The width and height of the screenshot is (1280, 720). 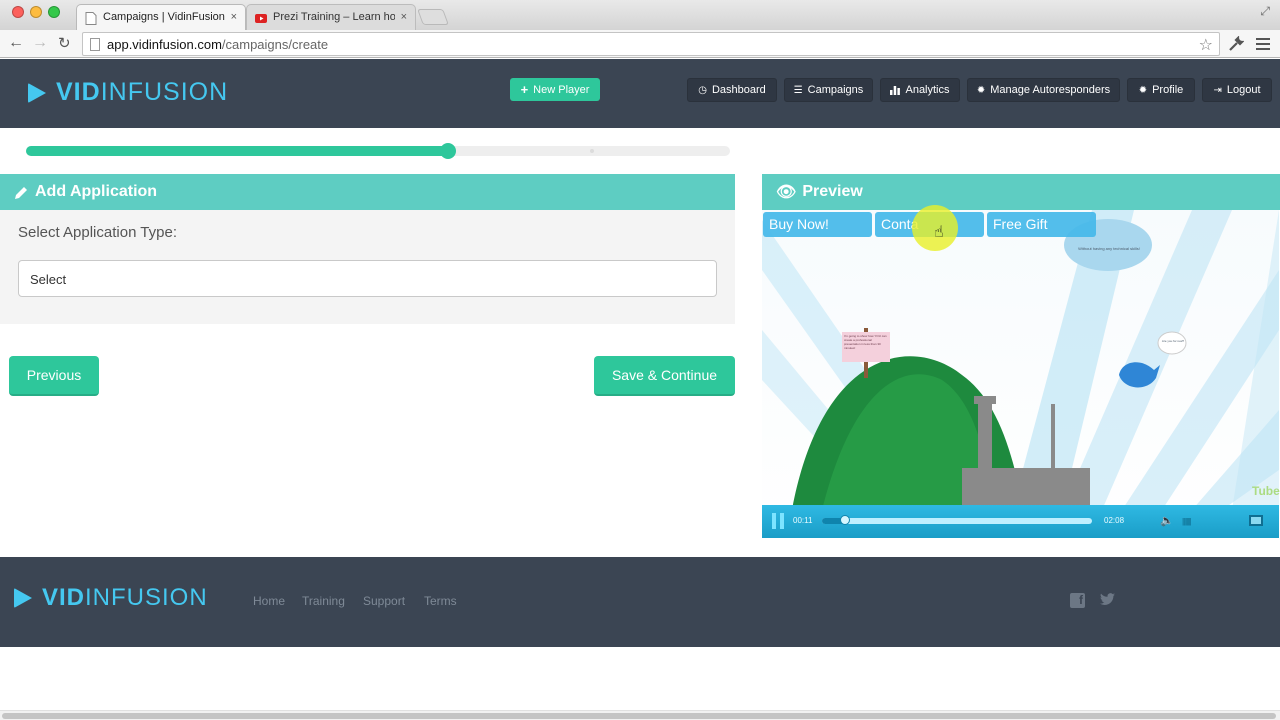 I want to click on clock-icon: ◷, so click(x=702, y=90).